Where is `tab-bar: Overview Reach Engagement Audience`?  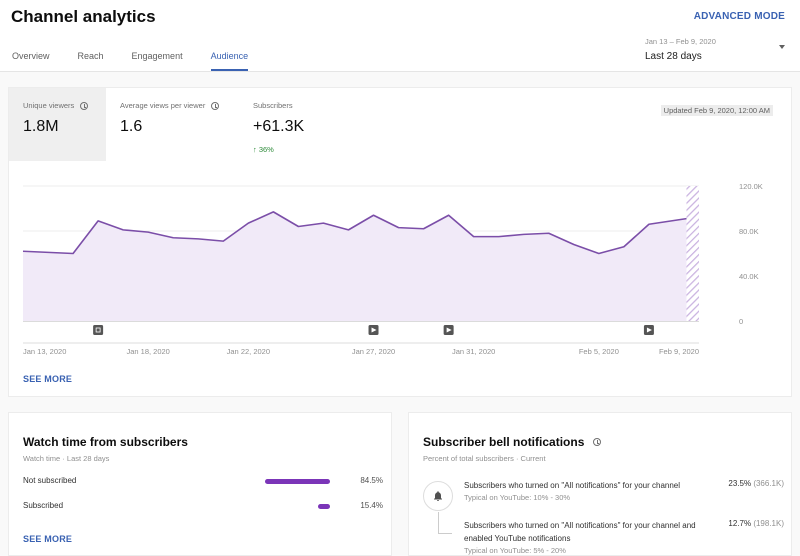 tab-bar: Overview Reach Engagement Audience is located at coordinates (144, 61).